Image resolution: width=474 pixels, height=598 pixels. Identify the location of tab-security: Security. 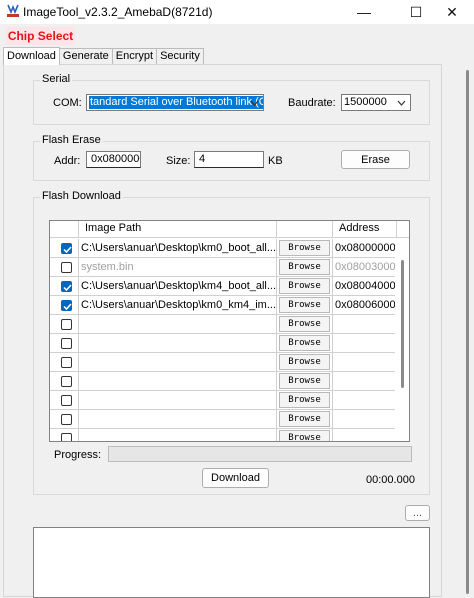
(180, 56).